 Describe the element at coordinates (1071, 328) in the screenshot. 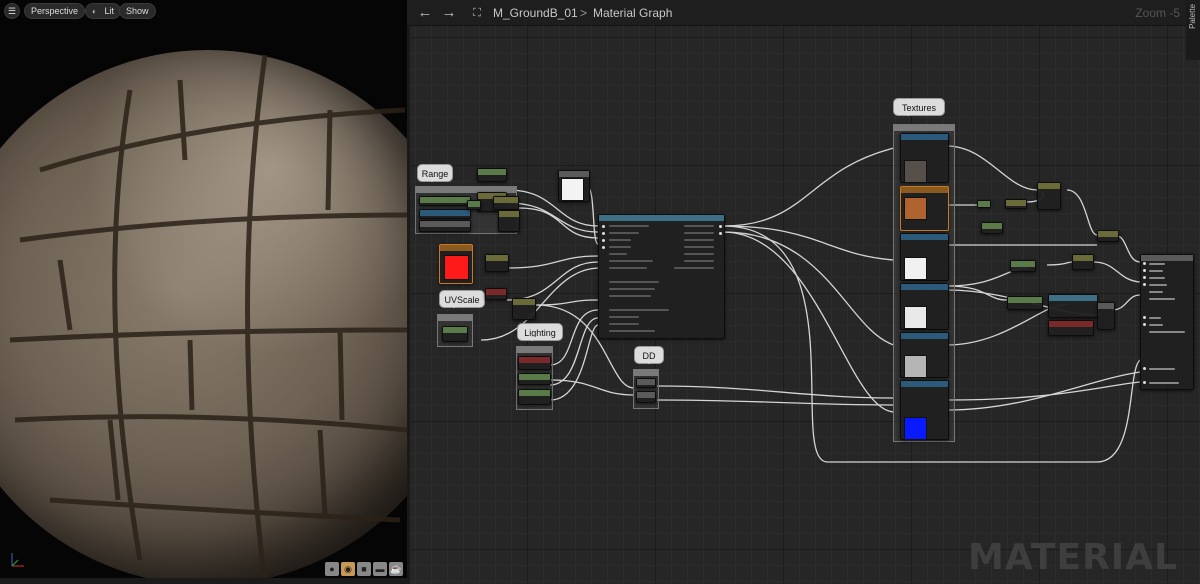

I see `vector-param-node` at that location.